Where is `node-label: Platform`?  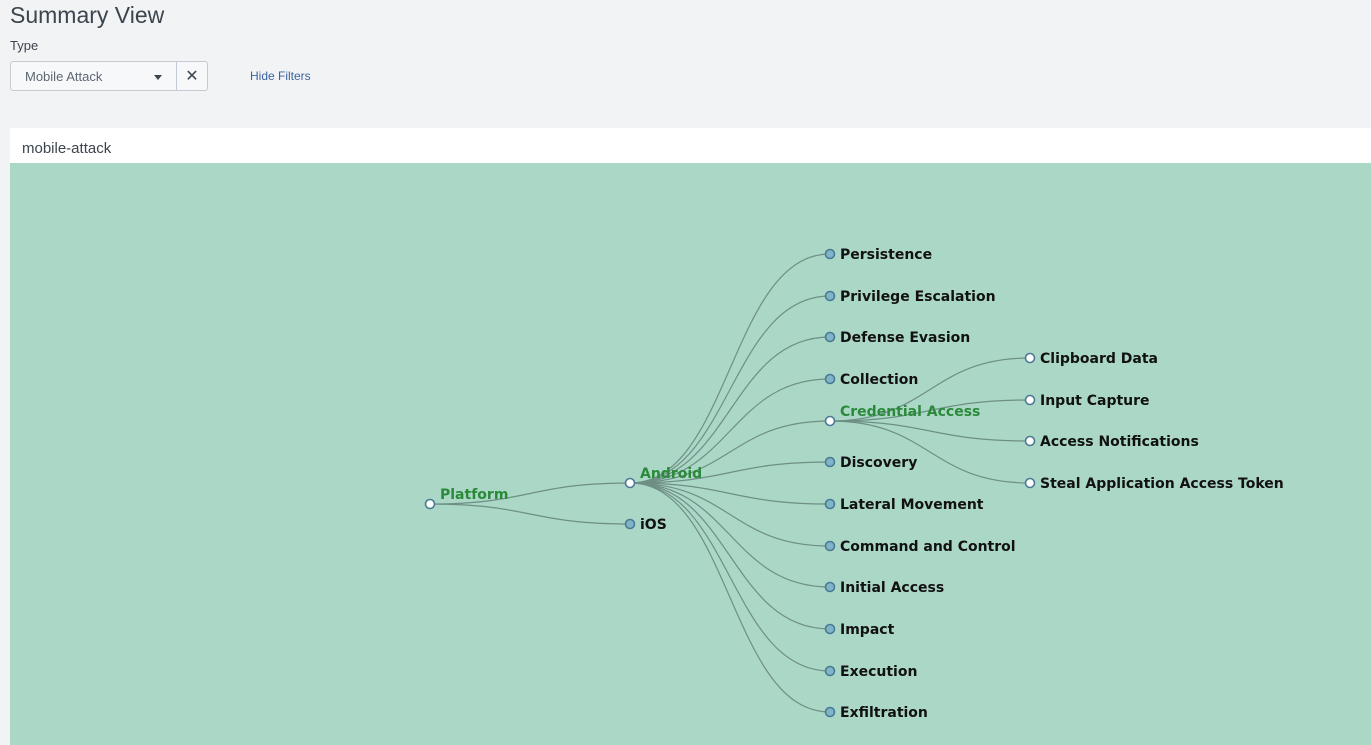
node-label: Platform is located at coordinates (474, 495).